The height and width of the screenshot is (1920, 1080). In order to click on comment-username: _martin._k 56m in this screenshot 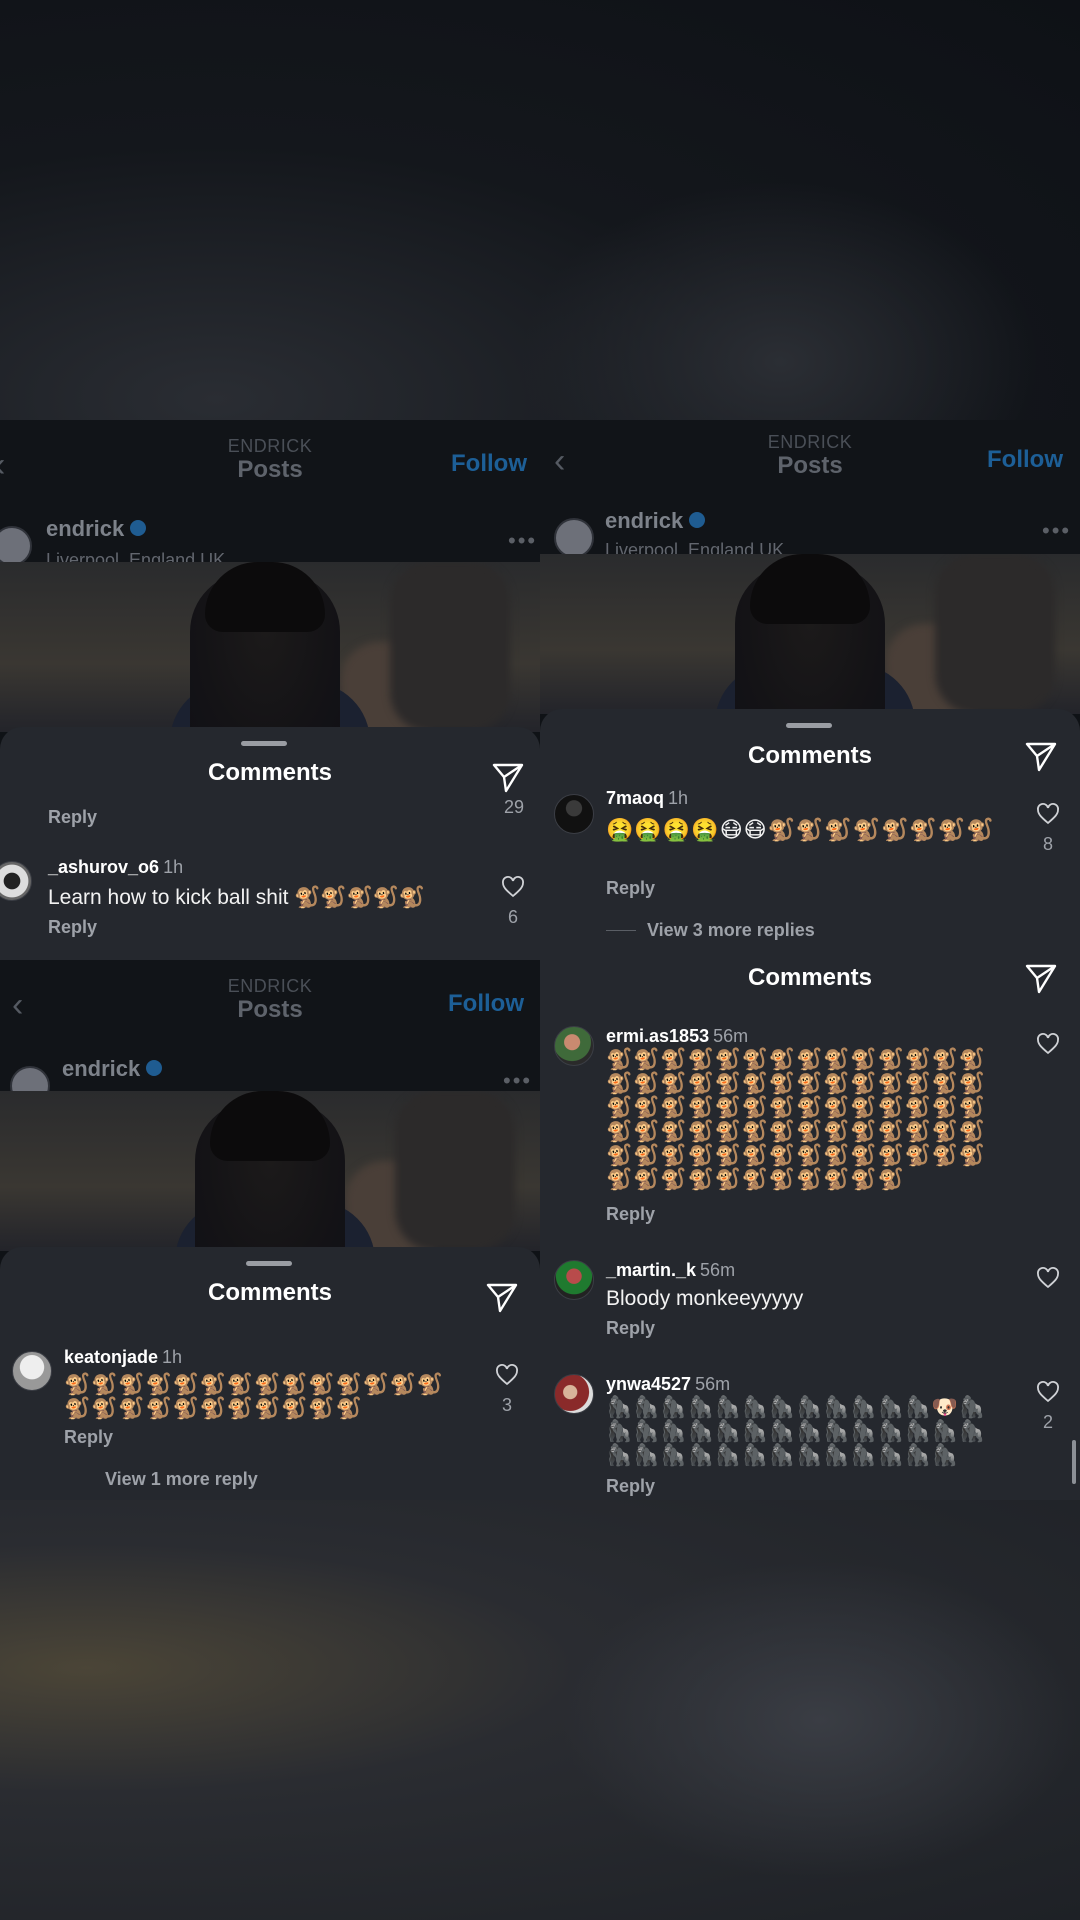, I will do `click(670, 1270)`.